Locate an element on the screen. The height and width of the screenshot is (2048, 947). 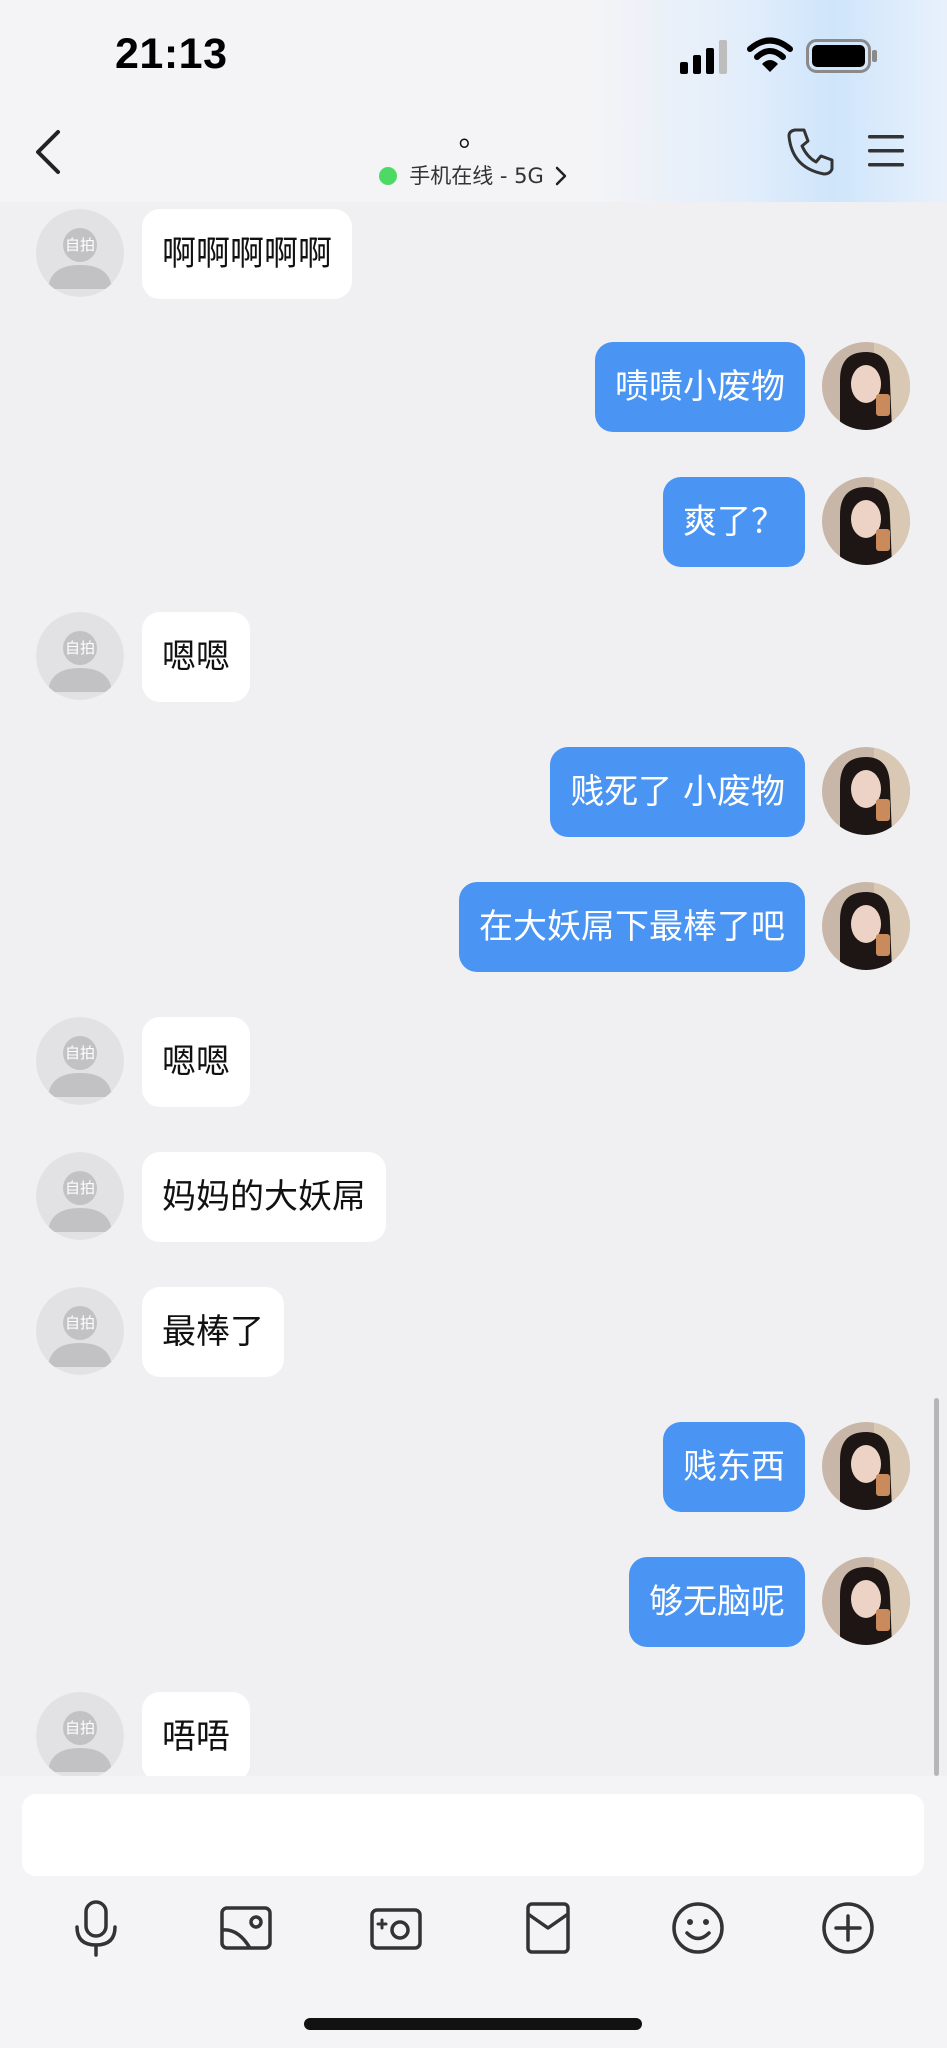
message-bubble: 贱东西 is located at coordinates (734, 1467).